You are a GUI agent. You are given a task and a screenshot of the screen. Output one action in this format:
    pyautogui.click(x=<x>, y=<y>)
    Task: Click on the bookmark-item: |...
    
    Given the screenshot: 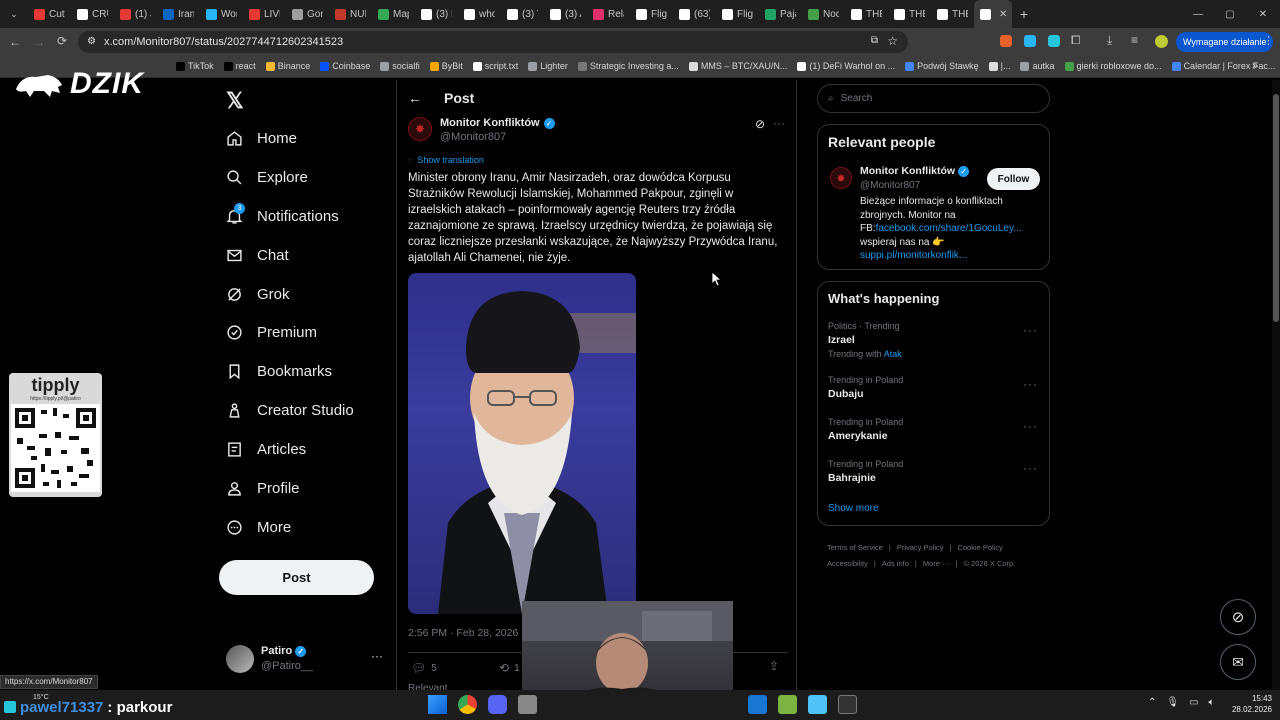 What is the action you would take?
    pyautogui.click(x=999, y=66)
    